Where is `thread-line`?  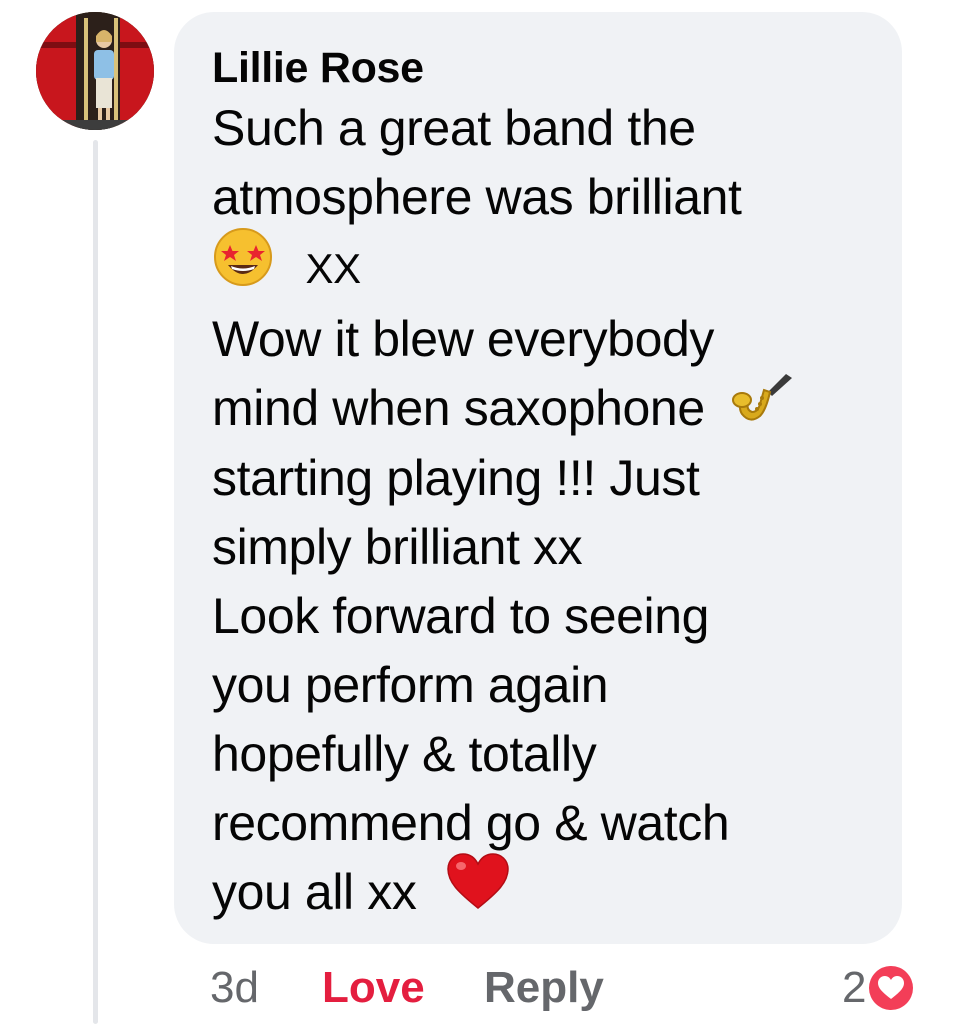
thread-line is located at coordinates (95, 582).